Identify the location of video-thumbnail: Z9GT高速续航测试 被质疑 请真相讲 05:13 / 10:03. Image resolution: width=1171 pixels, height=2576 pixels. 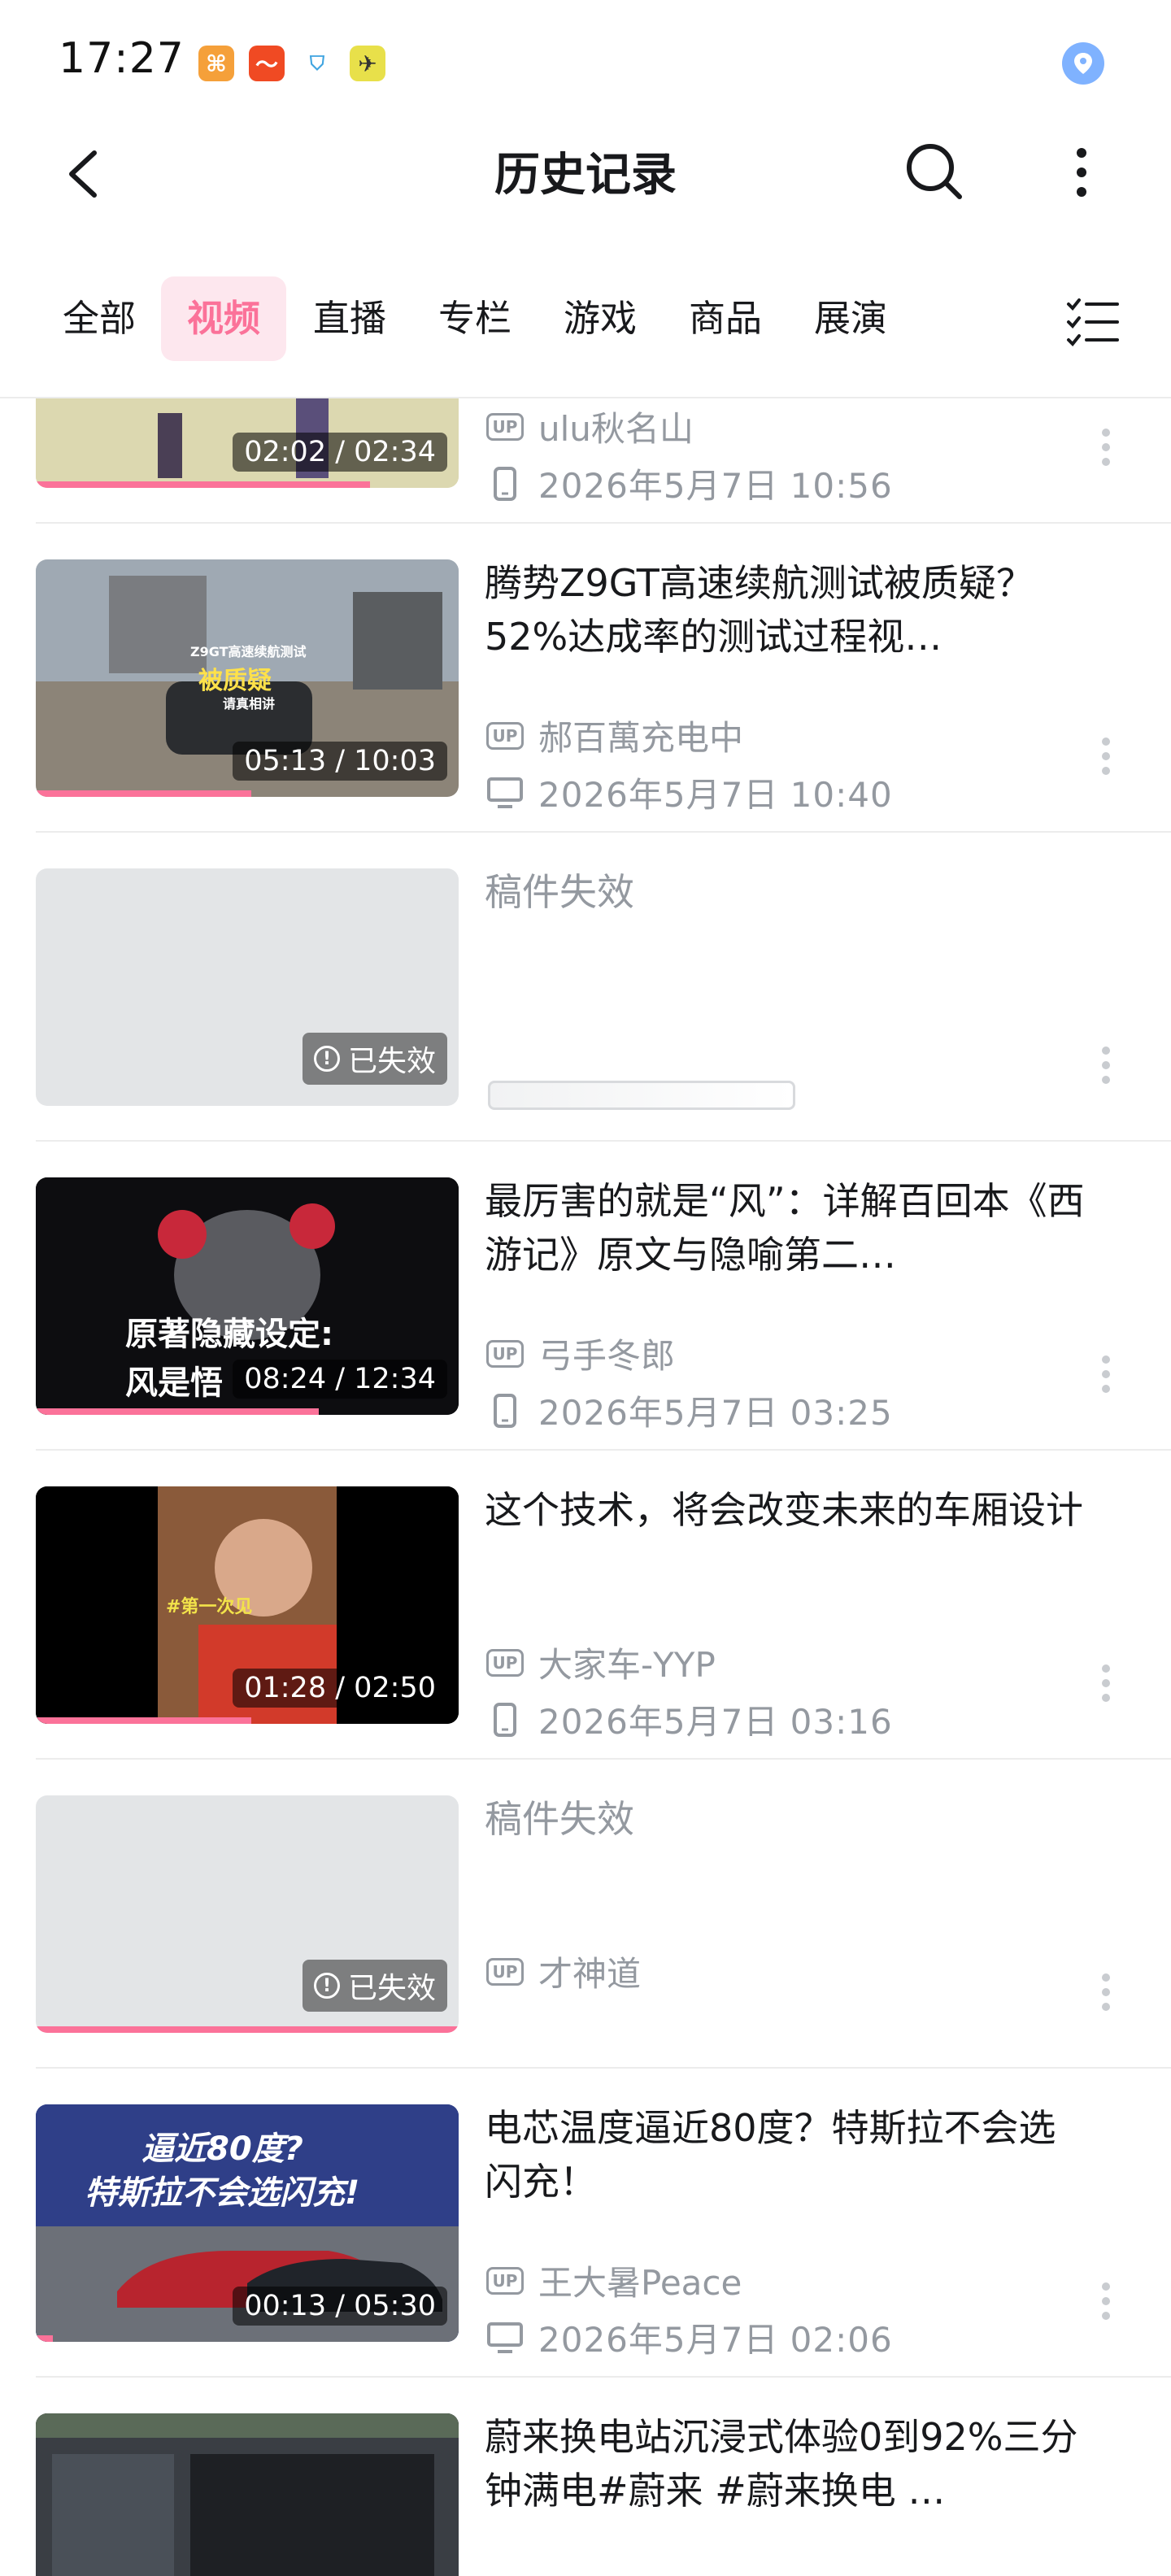
(247, 678).